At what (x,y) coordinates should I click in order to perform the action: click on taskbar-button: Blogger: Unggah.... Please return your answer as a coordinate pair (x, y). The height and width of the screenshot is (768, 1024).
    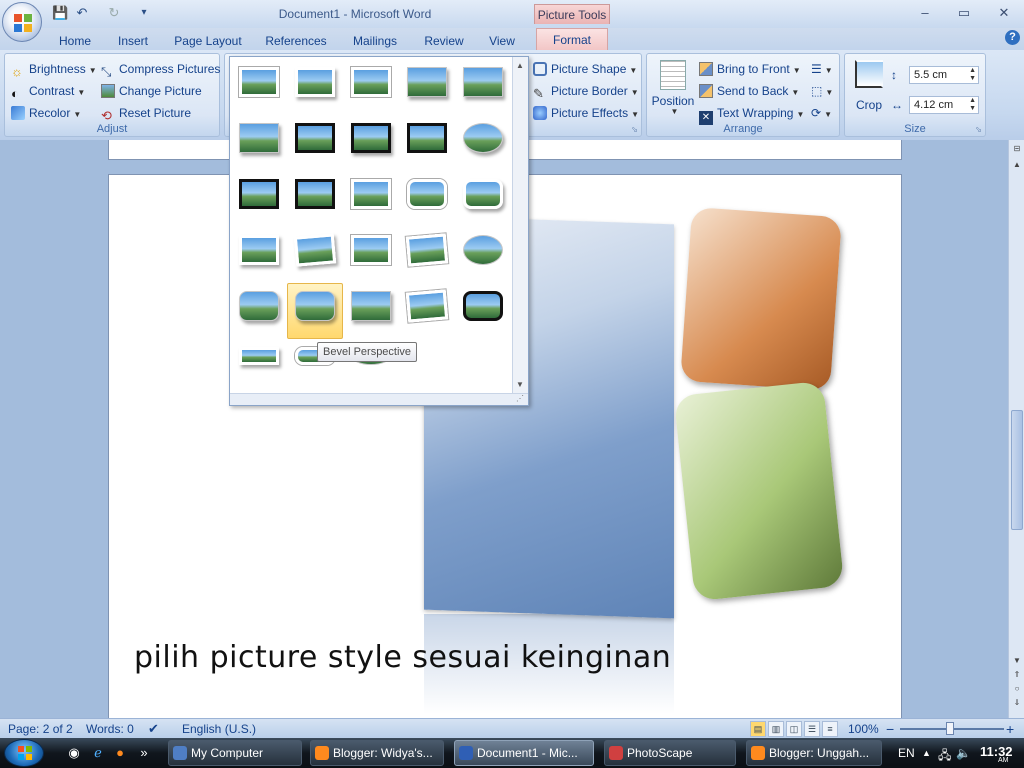
    Looking at the image, I should click on (814, 753).